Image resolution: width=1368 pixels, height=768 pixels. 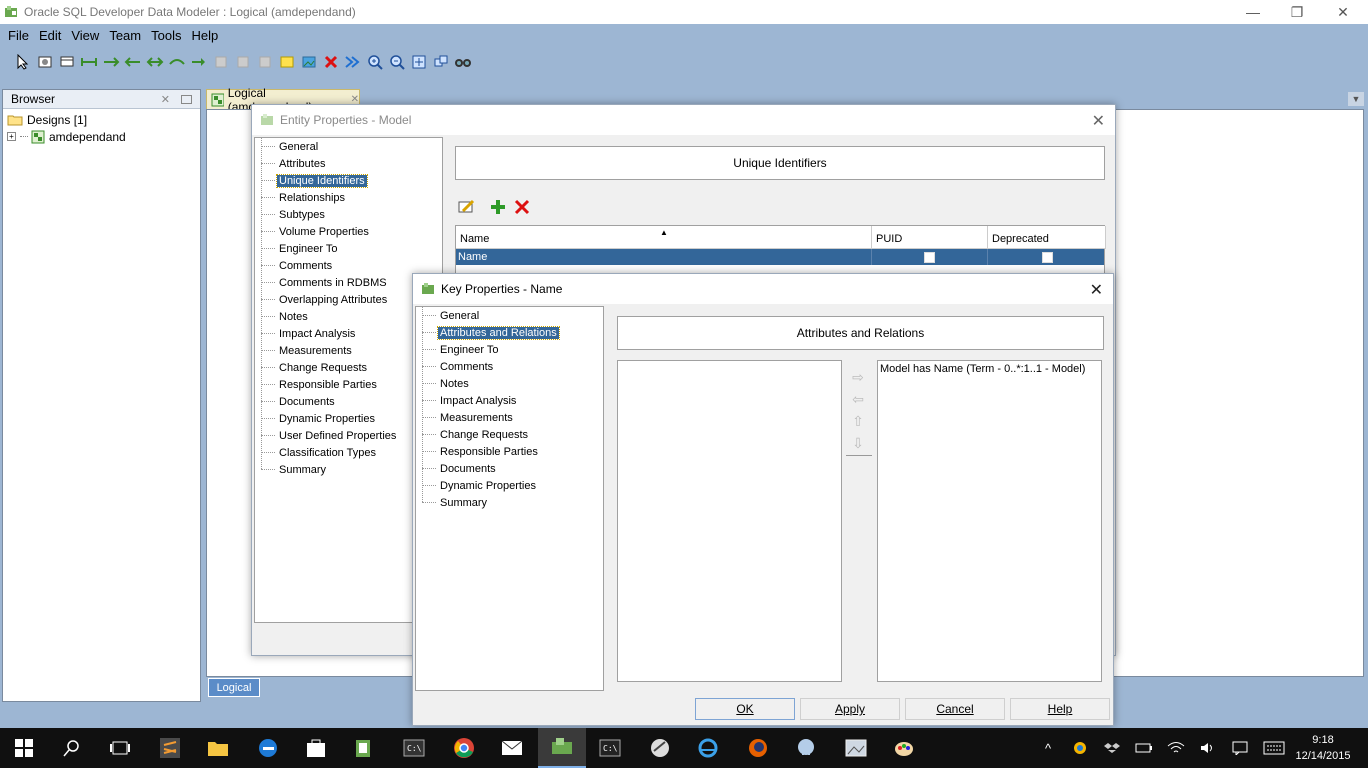 What do you see at coordinates (1356, 99) in the screenshot?
I see `chevron-down-icon: ▼` at bounding box center [1356, 99].